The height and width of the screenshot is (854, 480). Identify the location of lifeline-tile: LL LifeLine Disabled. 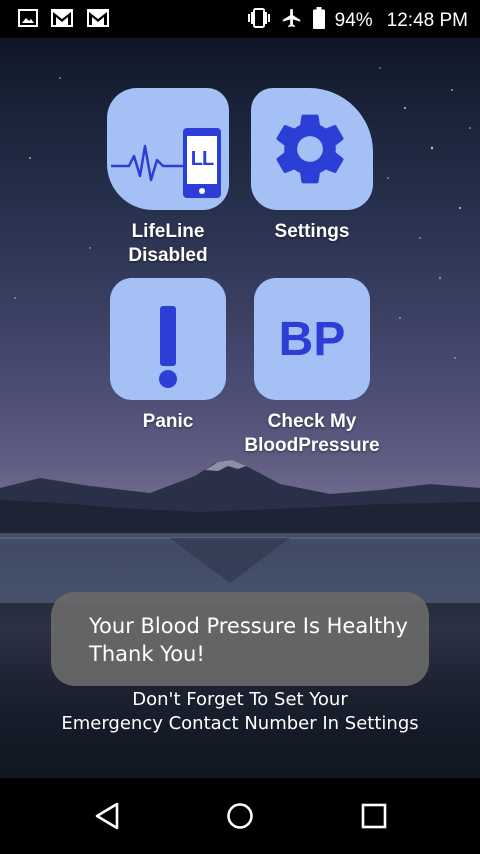
(168, 178).